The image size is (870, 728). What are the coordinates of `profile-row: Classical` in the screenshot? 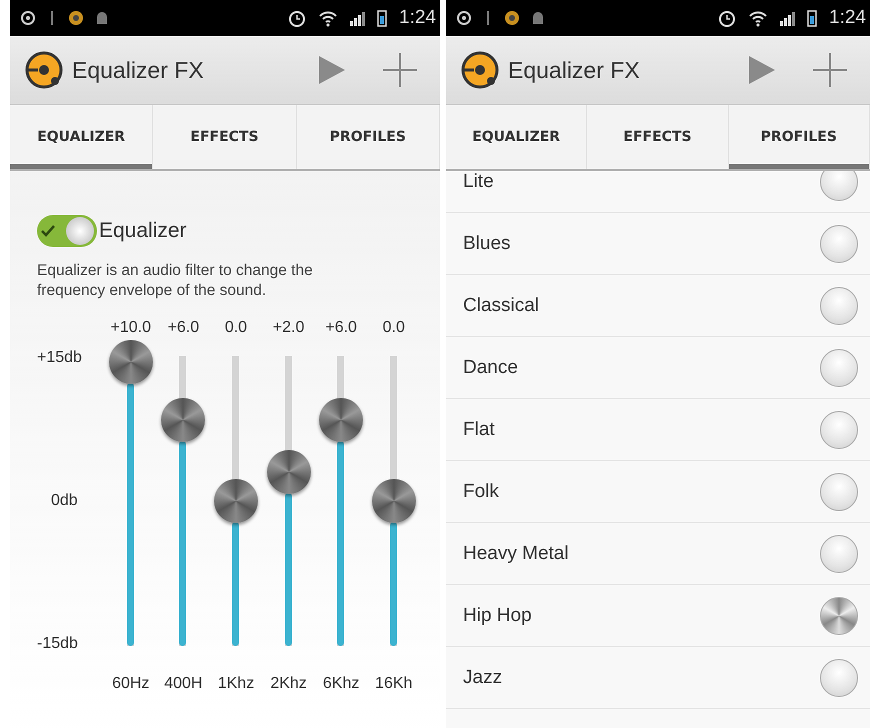 It's located at (658, 306).